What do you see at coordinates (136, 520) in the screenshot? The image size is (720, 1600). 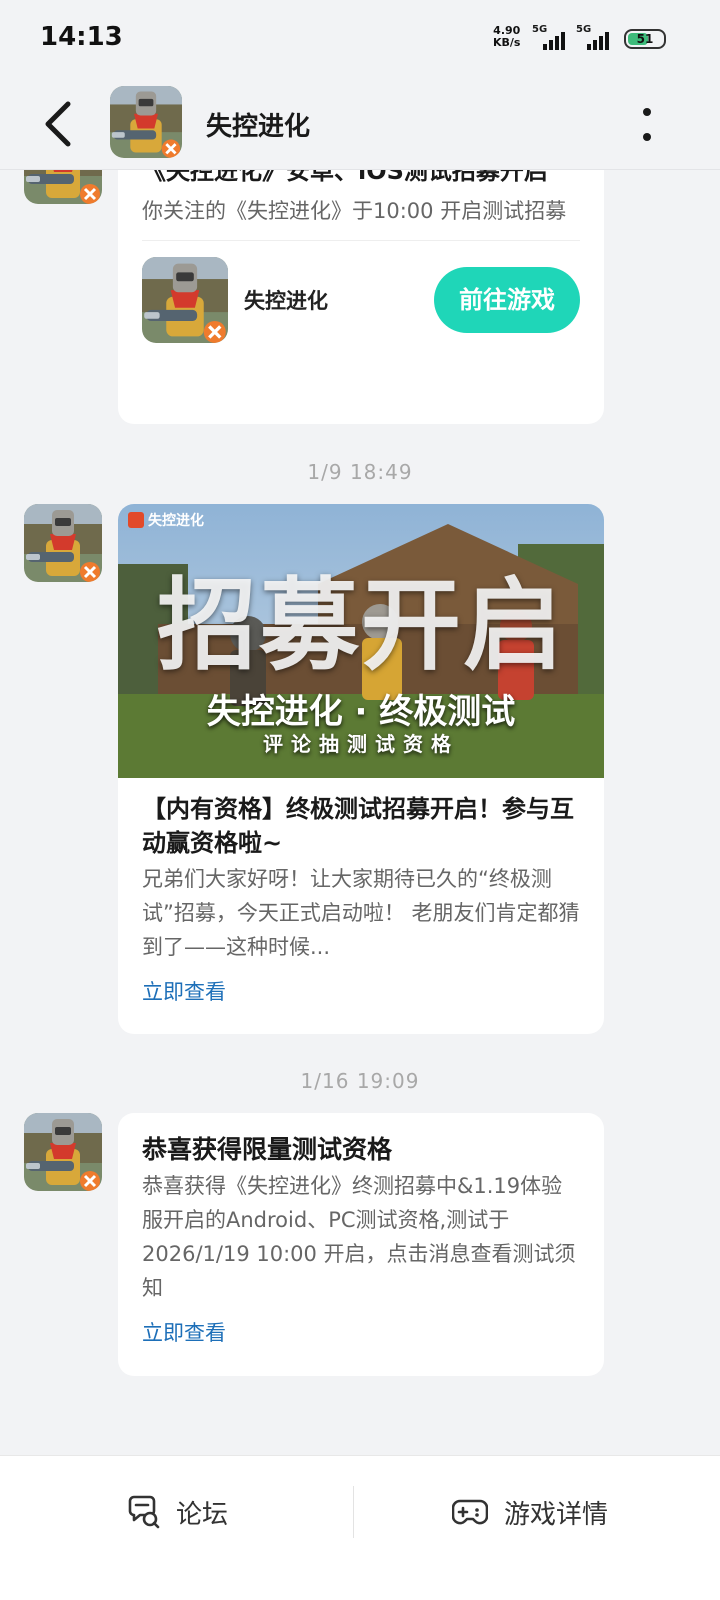 I see `logo-mark-icon` at bounding box center [136, 520].